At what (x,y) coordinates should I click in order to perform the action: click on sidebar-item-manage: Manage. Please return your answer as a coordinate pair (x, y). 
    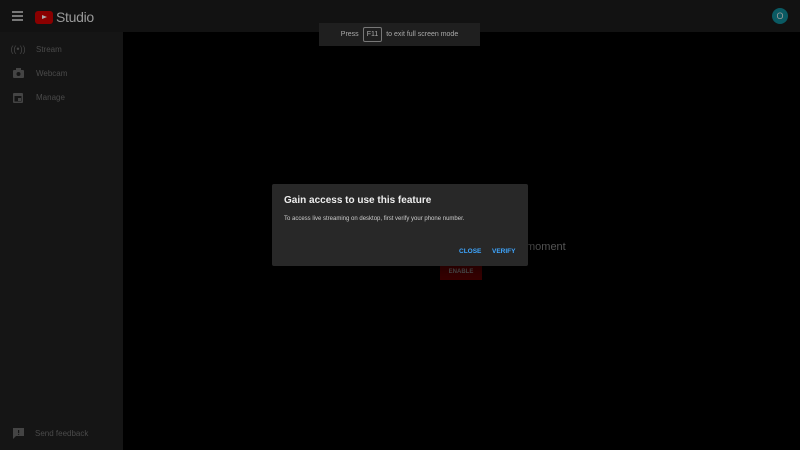
    Looking at the image, I should click on (61, 97).